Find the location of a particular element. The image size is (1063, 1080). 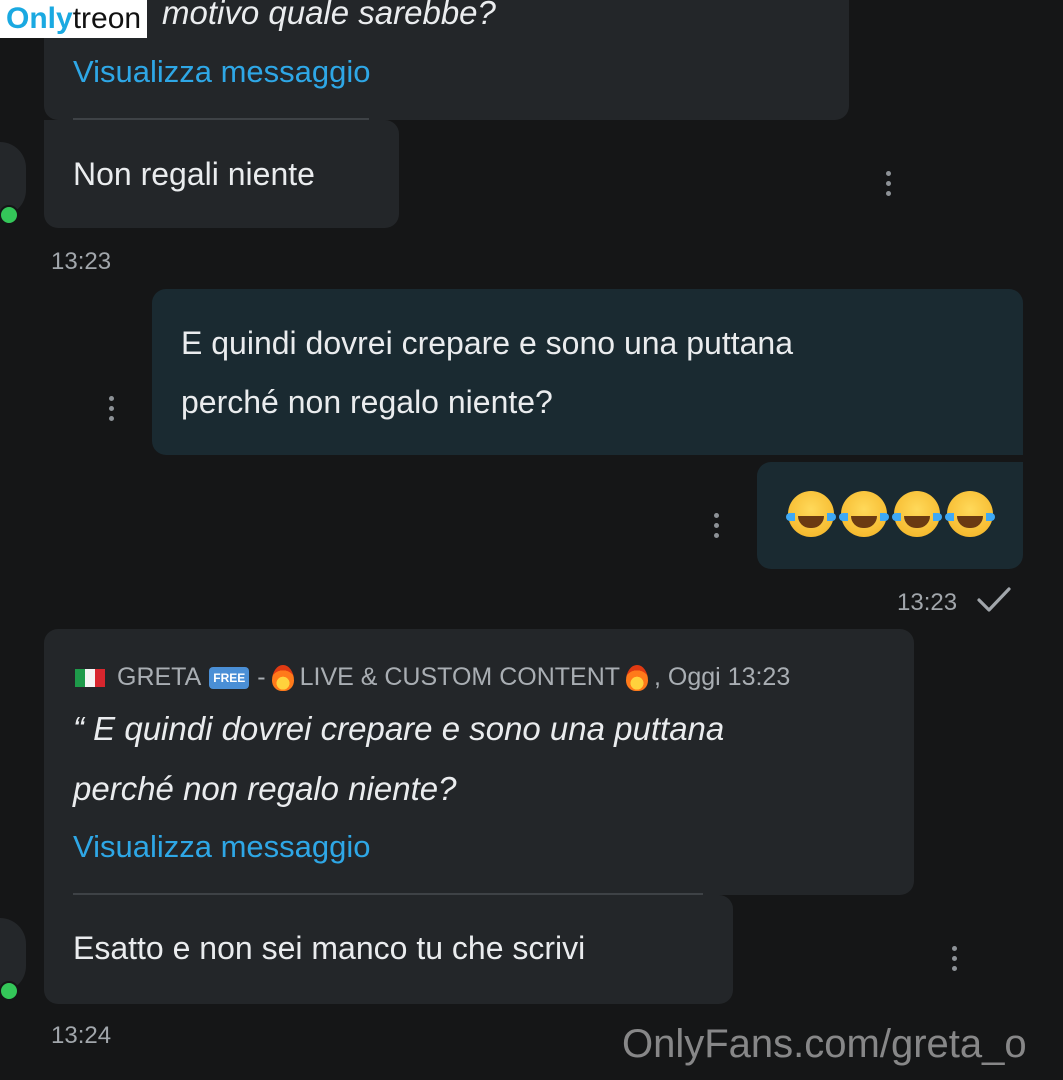

onlytreon-logo: Only treon is located at coordinates (74, 19).